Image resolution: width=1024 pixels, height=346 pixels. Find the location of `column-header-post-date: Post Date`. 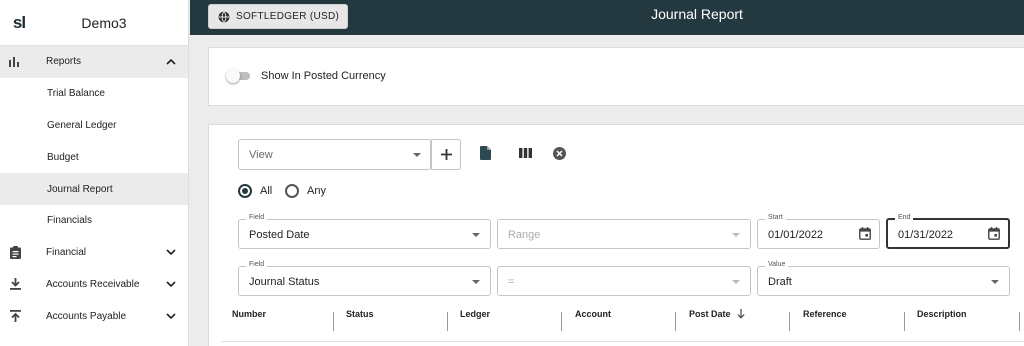

column-header-post-date: Post Date is located at coordinates (717, 314).